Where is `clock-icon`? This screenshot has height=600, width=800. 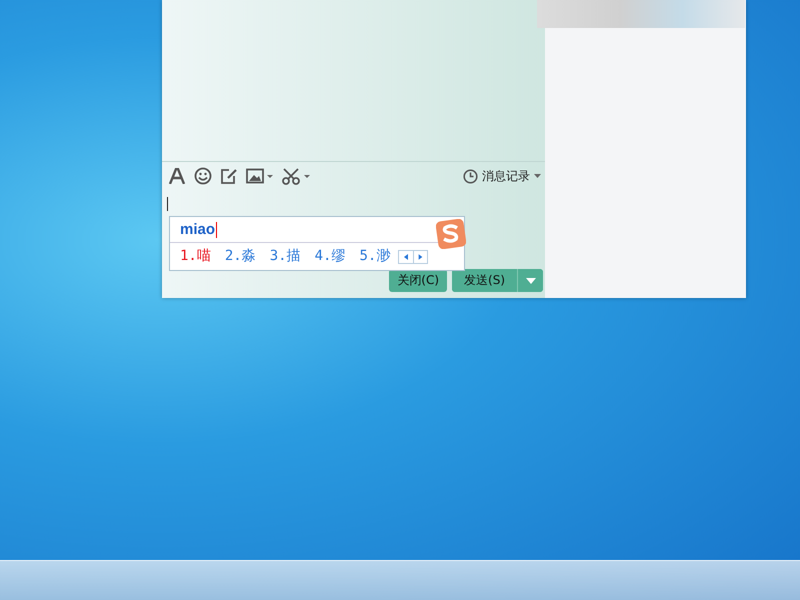 clock-icon is located at coordinates (470, 176).